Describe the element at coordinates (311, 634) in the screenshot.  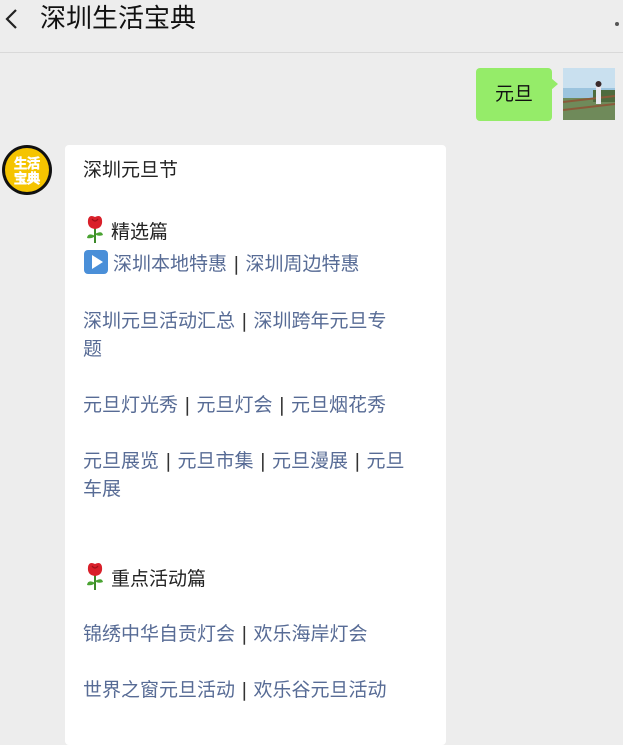
I see `link-happy-coast-lanterns: 欢乐海岸灯会` at that location.